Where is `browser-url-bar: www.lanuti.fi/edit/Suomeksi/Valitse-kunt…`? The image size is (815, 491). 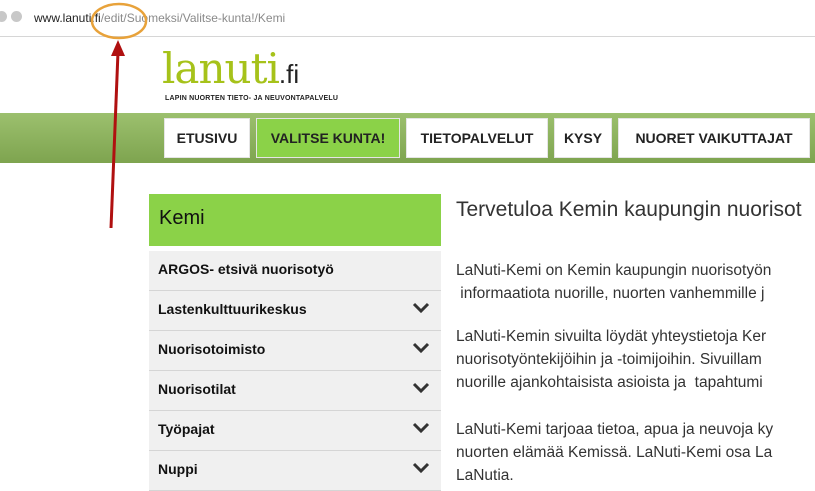
browser-url-bar: www.lanuti.fi/edit/Suomeksi/Valitse-kunt… is located at coordinates (407, 18).